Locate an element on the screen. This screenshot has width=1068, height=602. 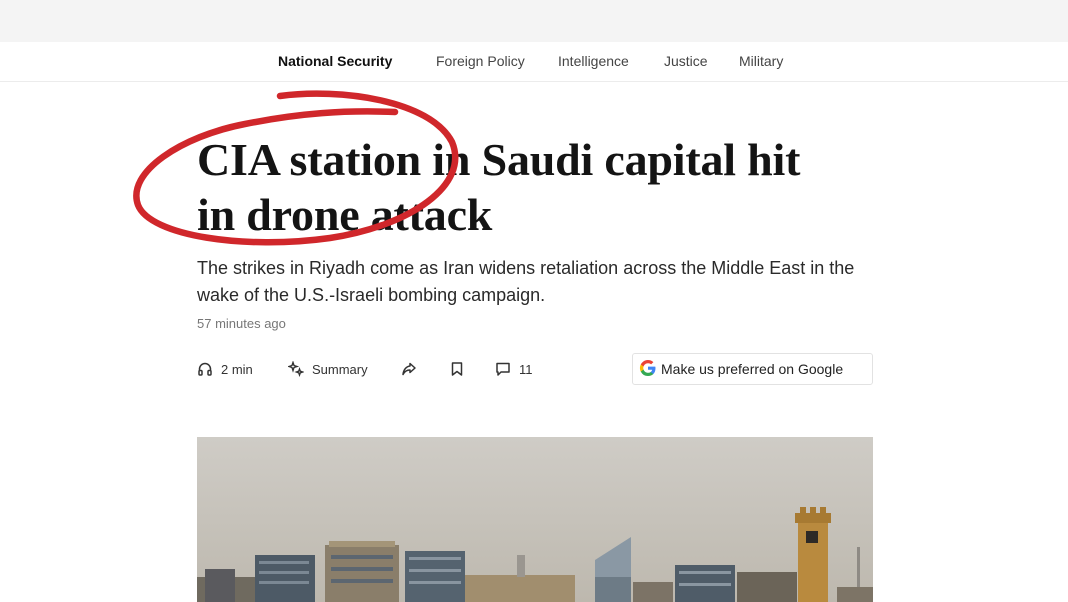
subnav-item-national-security: National Security is located at coordinates (335, 61).